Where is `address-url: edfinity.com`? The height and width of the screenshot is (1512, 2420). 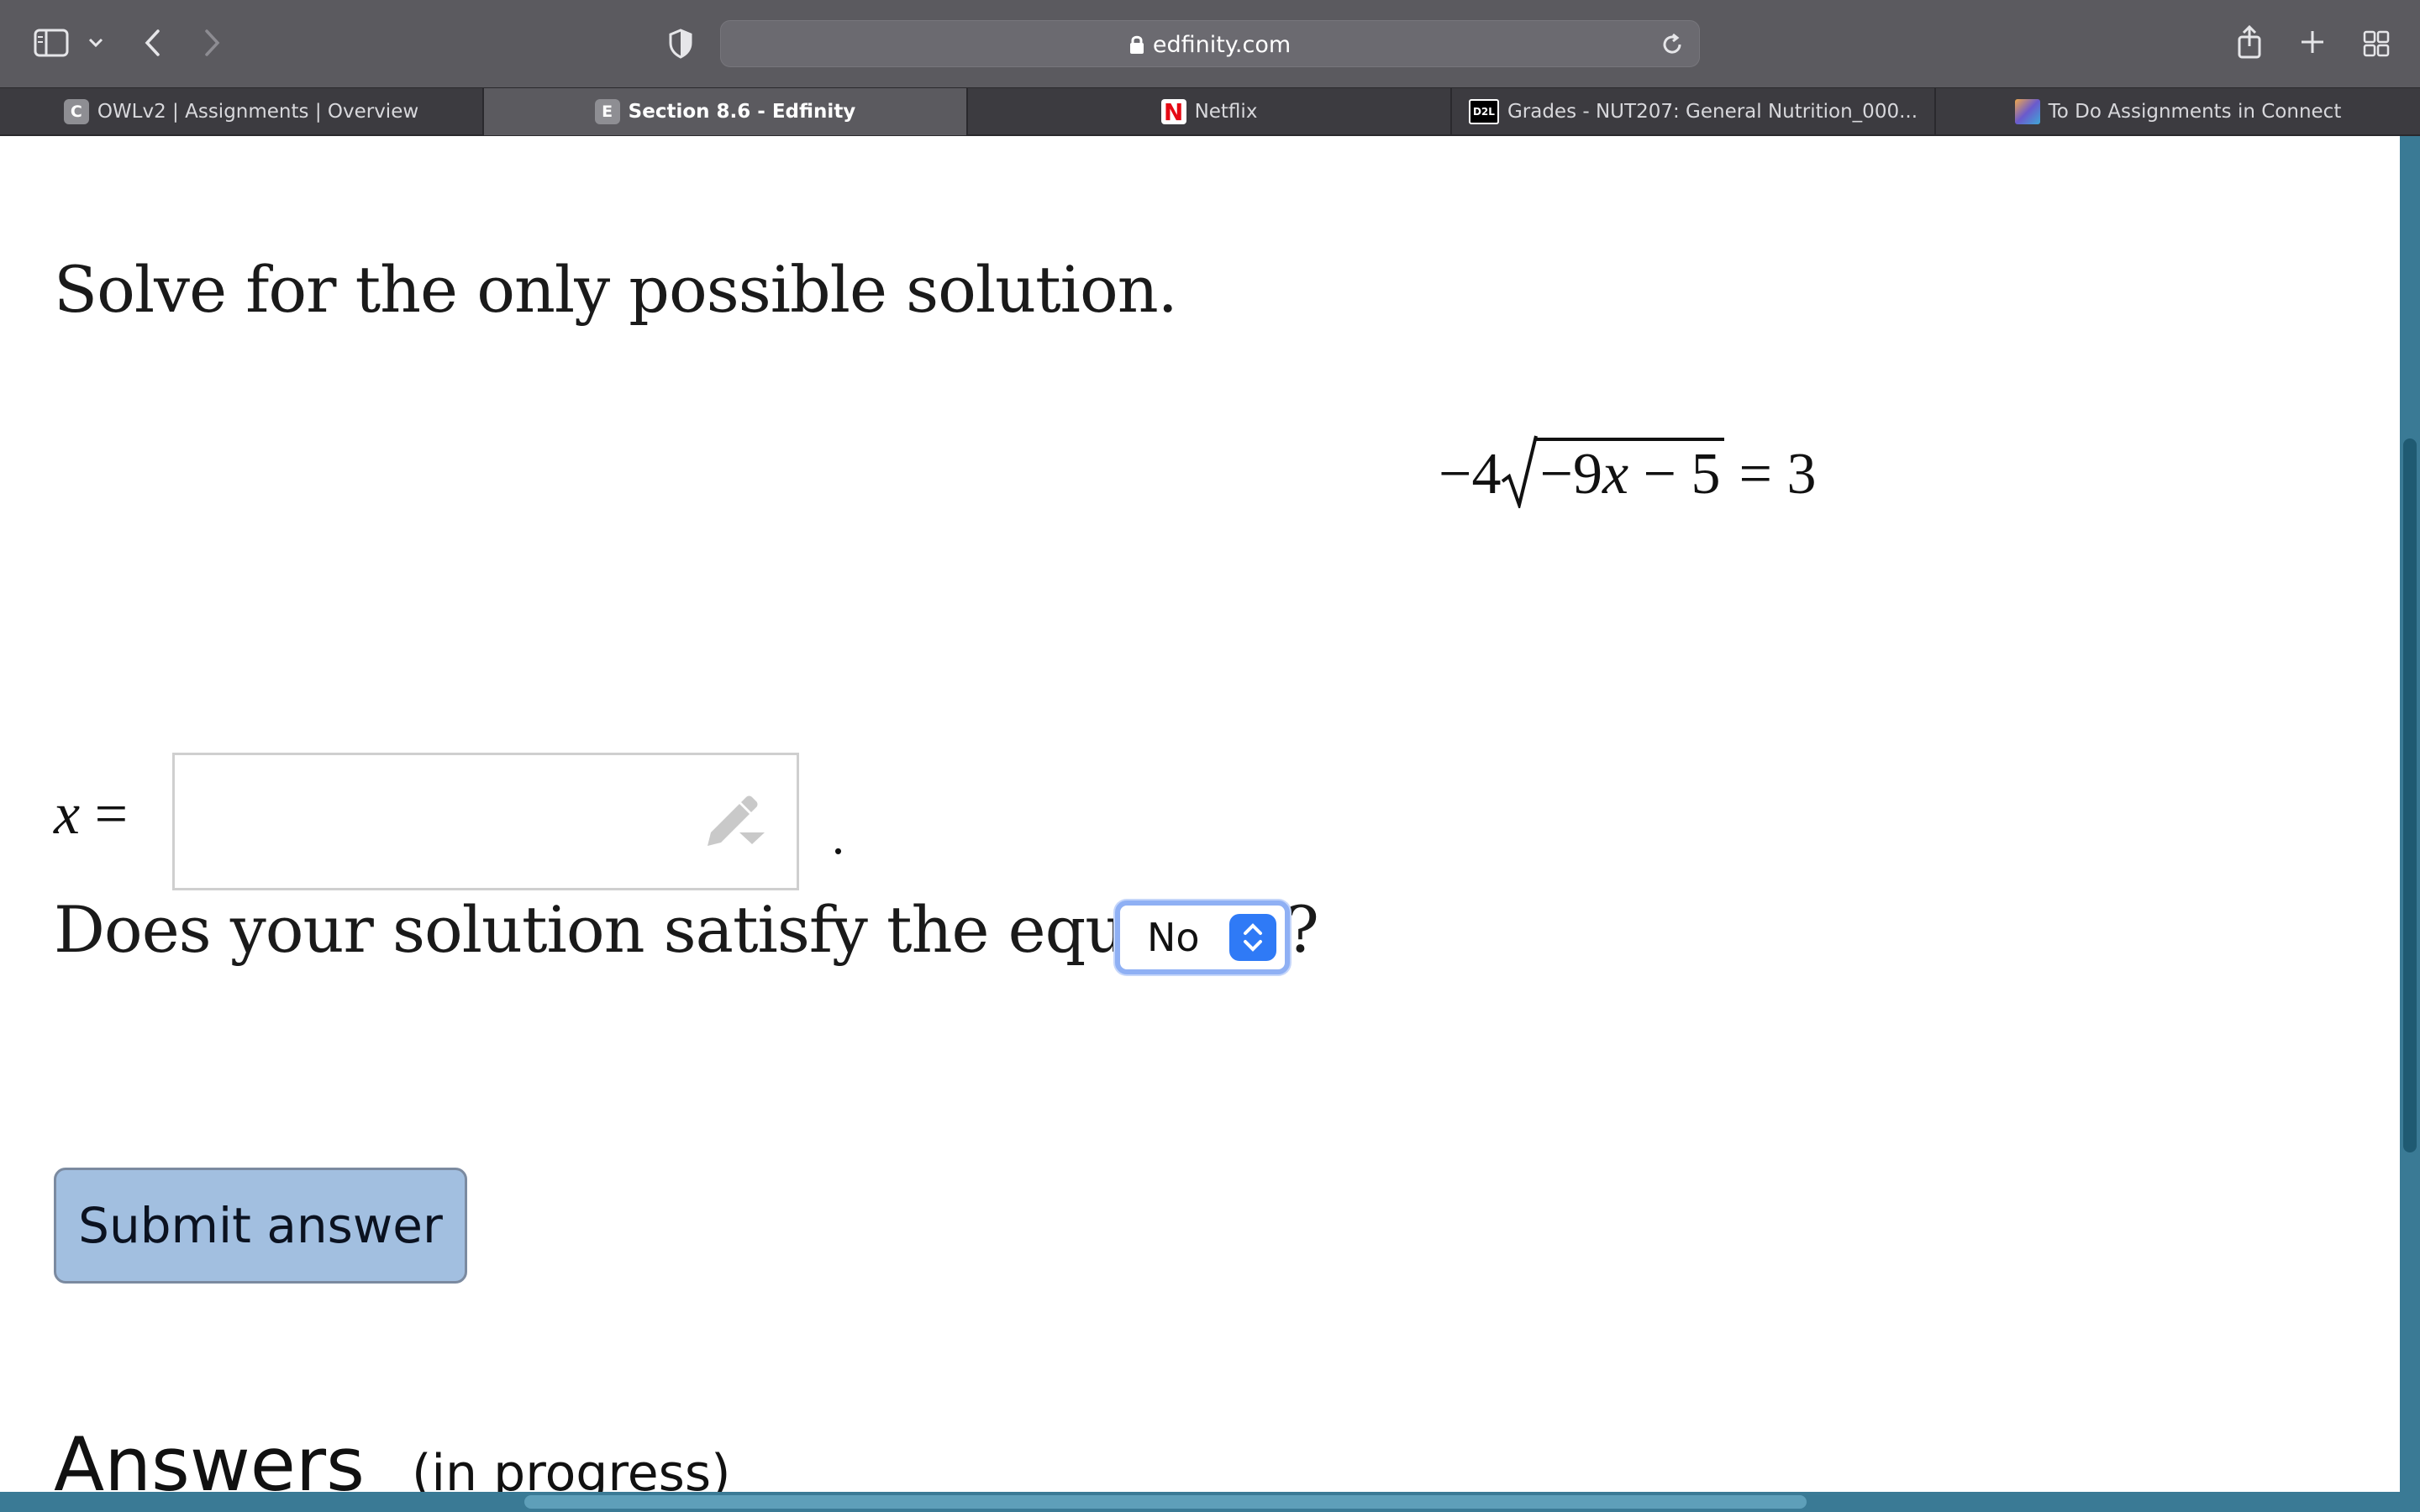
address-url: edfinity.com is located at coordinates (1222, 44).